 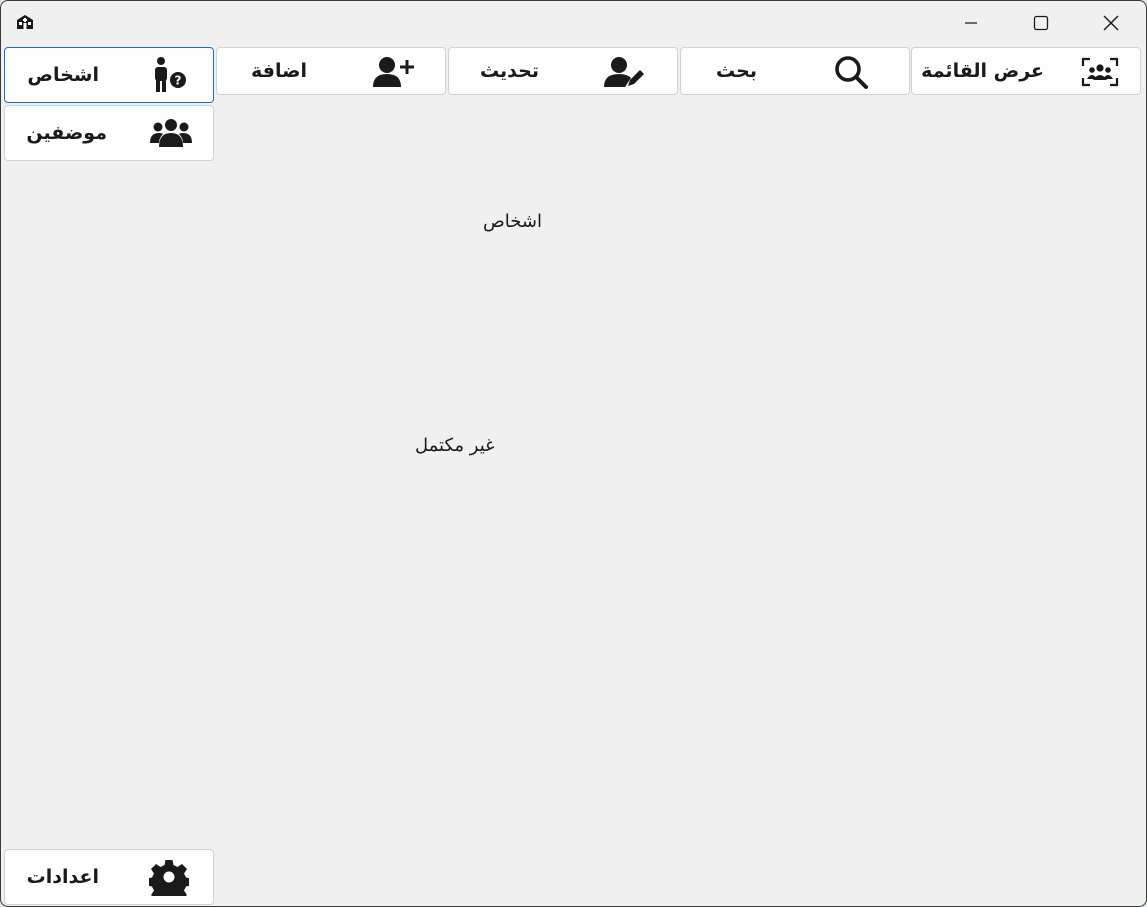 I want to click on person-question-icon: ?, so click(x=167, y=75).